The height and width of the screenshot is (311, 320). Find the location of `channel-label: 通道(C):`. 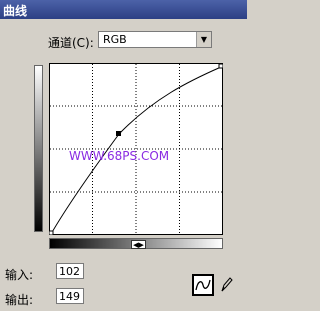

channel-label: 通道(C): is located at coordinates (71, 43).